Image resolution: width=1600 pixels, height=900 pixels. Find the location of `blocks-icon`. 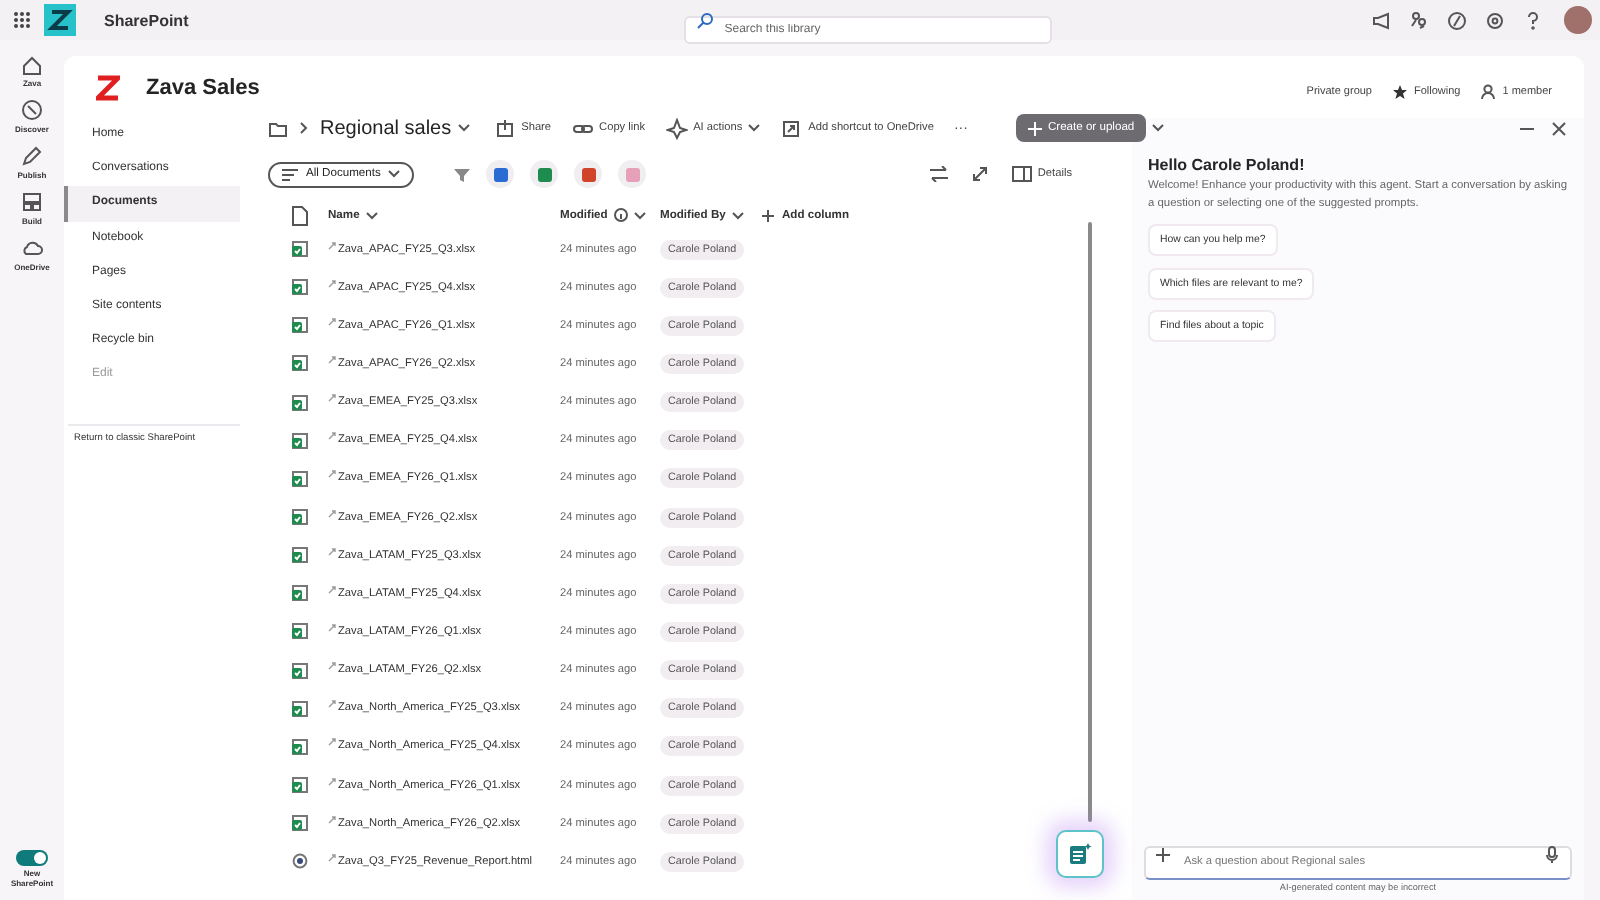

blocks-icon is located at coordinates (32, 202).